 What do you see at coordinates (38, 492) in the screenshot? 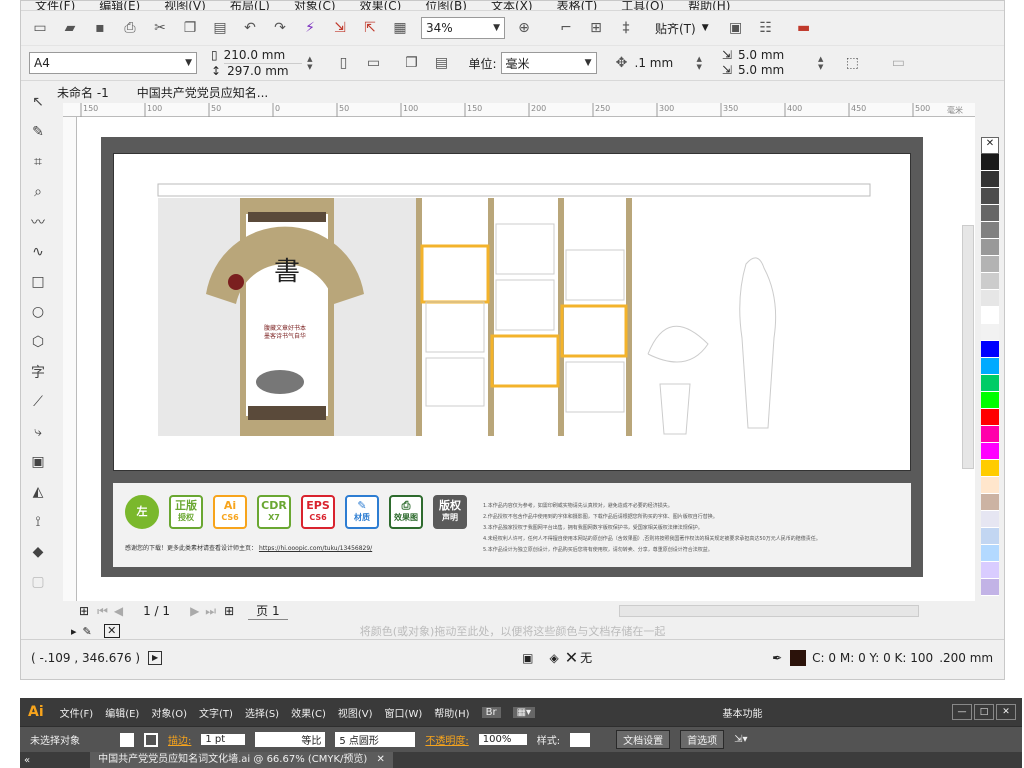
I see `transparency-tool-icon: ◭` at bounding box center [38, 492].